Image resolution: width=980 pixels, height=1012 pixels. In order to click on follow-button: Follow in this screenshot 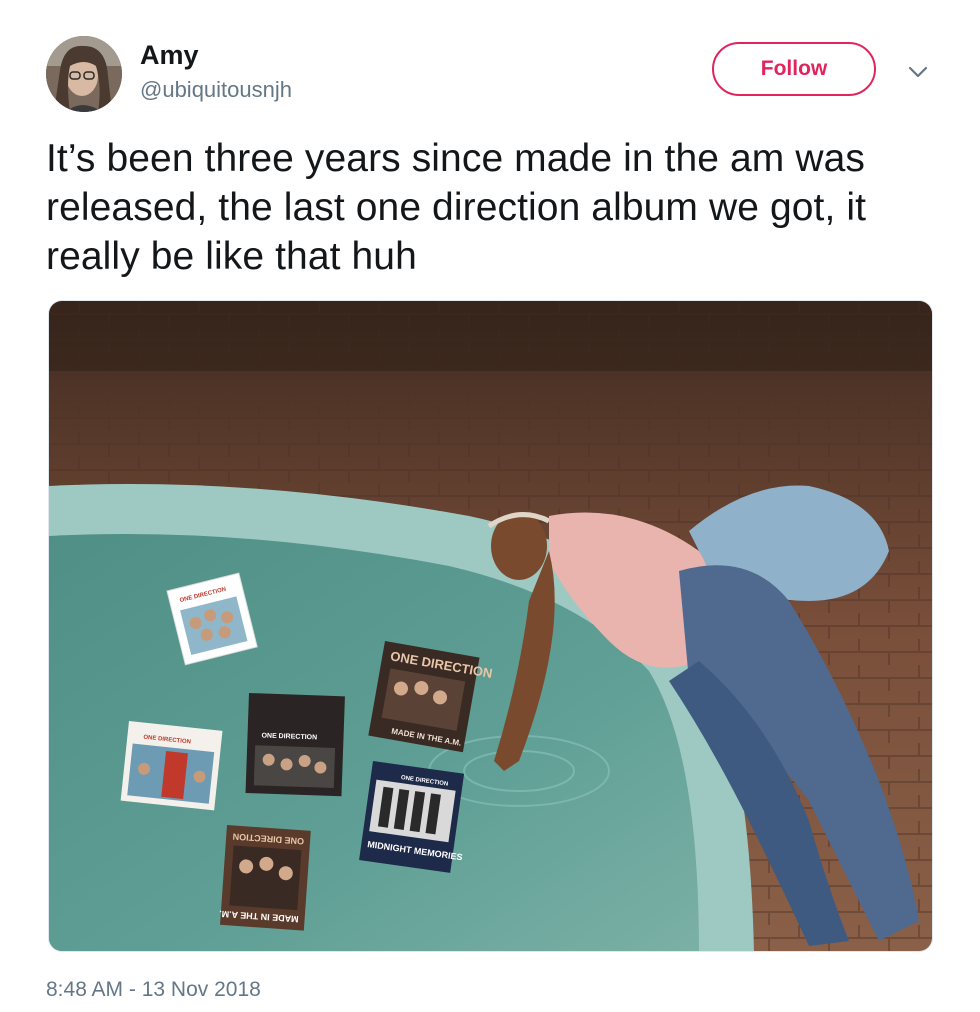, I will do `click(794, 69)`.